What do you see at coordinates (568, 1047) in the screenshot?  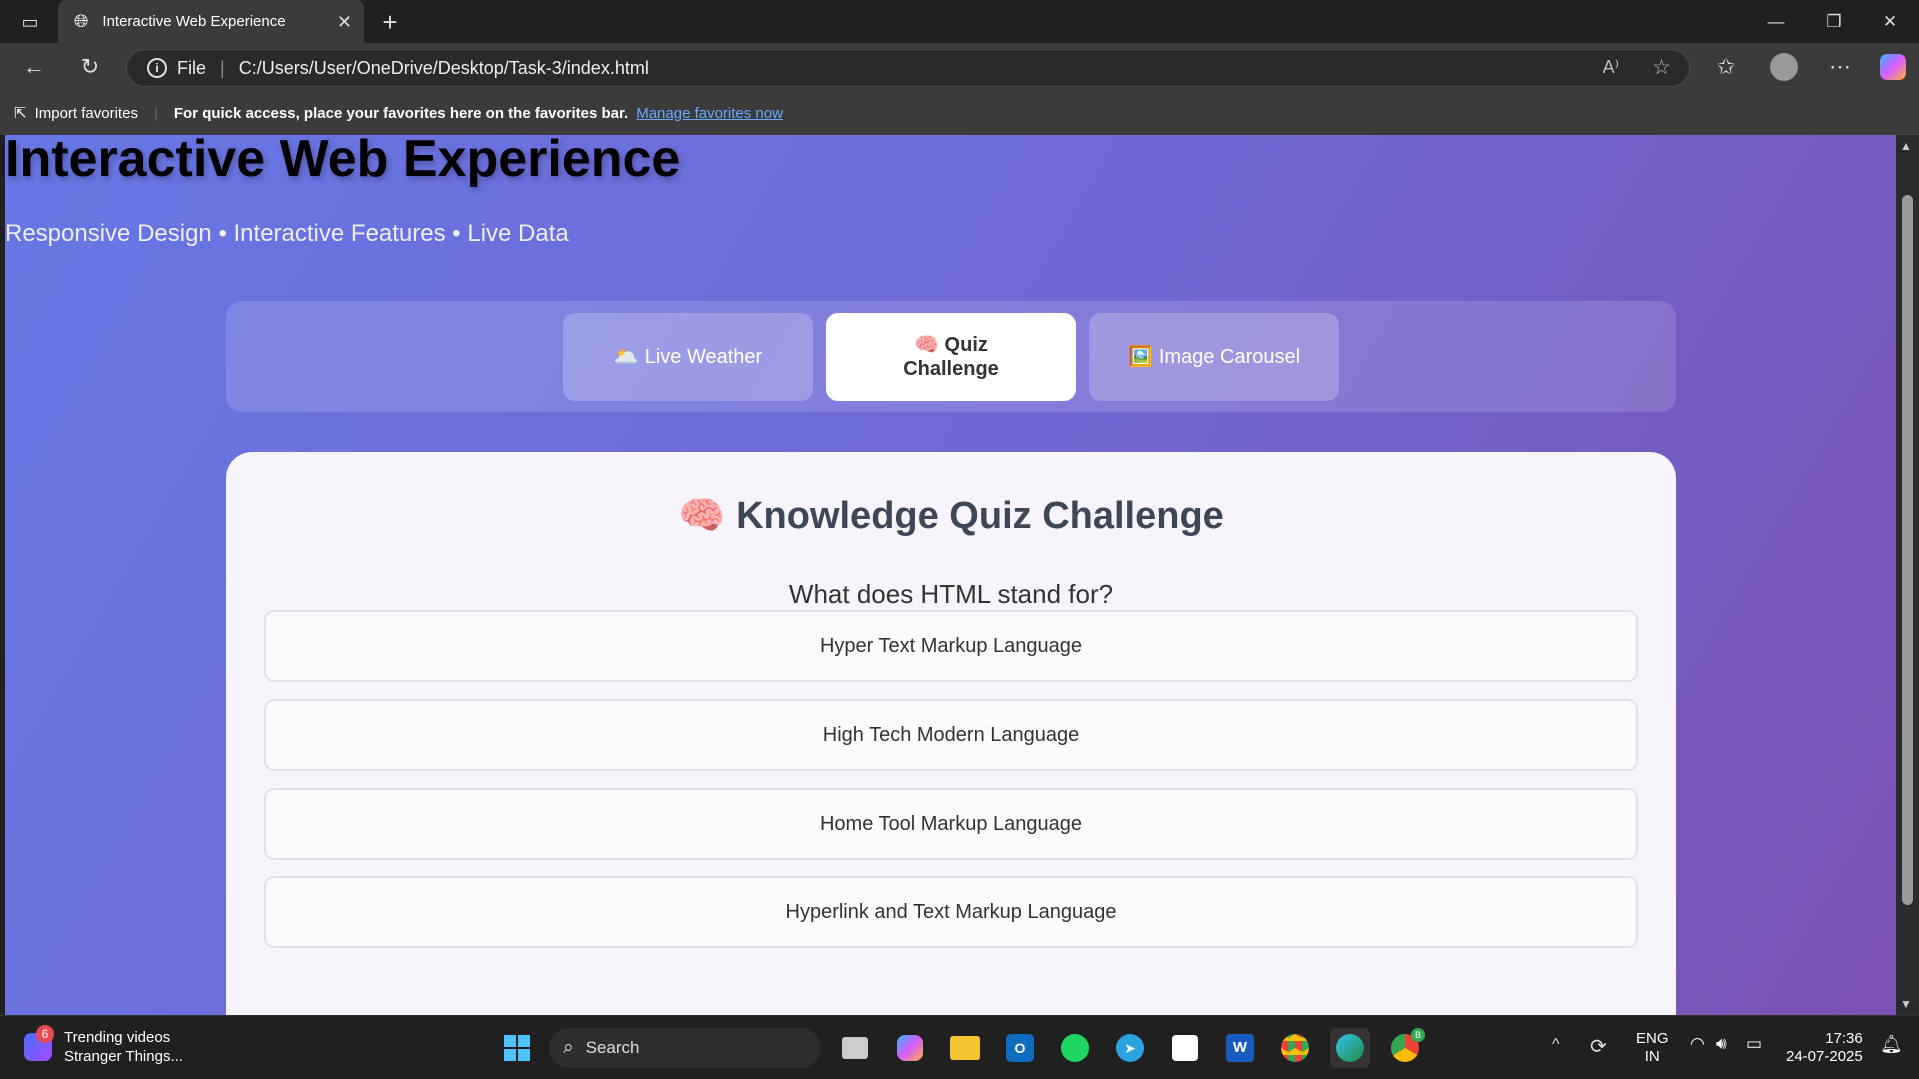 I see `search-icon: ⌕` at bounding box center [568, 1047].